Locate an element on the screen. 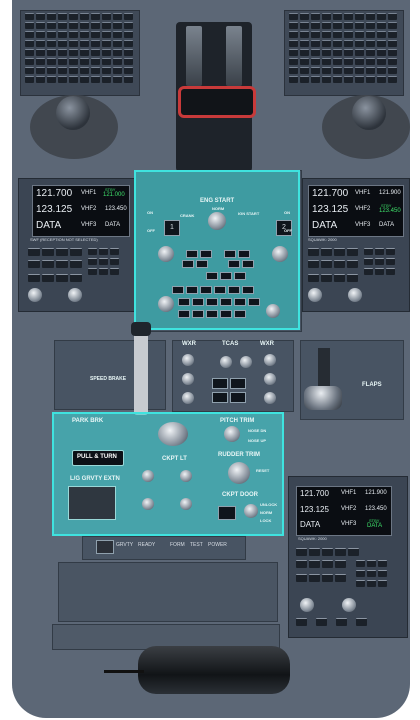 The width and height of the screenshot is (420, 720). flashlight-icon is located at coordinates (214, 670).